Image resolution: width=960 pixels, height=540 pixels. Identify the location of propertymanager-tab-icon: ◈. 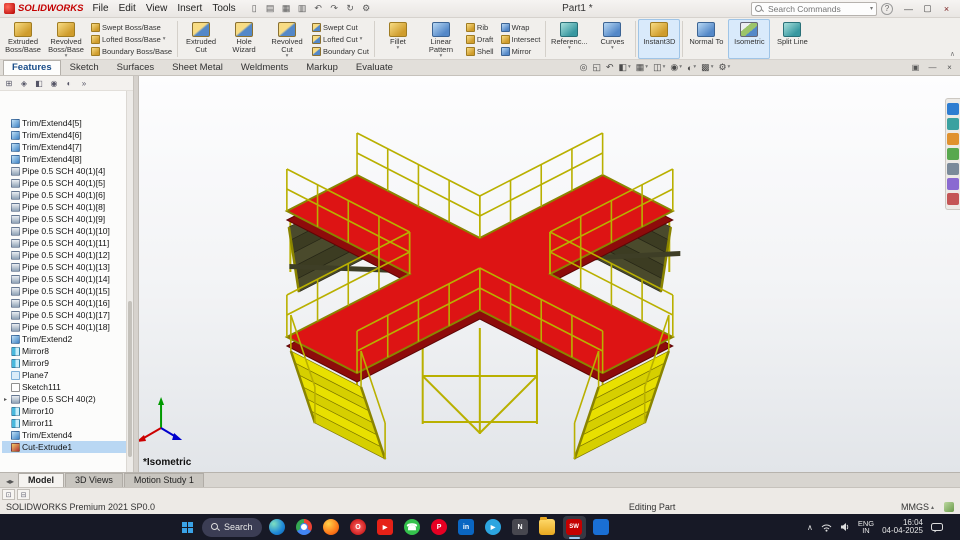
(24, 83).